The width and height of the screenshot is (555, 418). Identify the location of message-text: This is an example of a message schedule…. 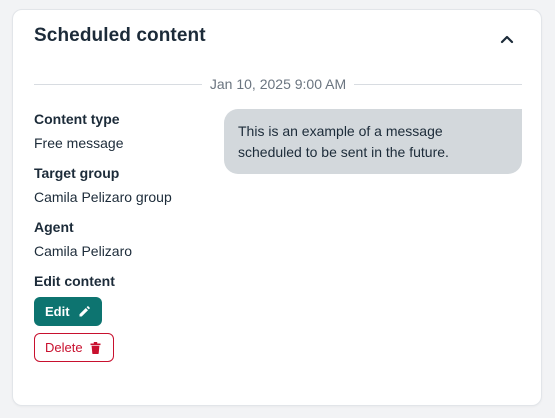
(343, 141).